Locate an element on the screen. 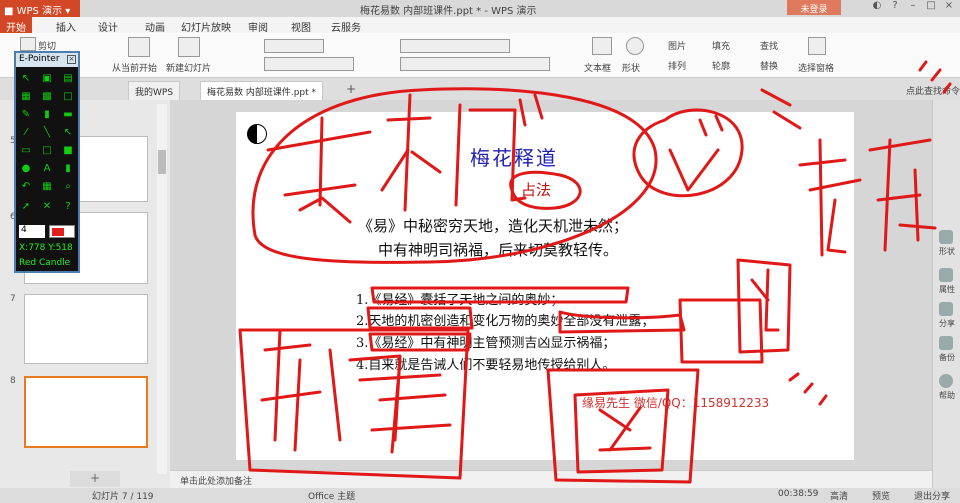 This screenshot has width=960, height=503. tab-view: 视图 is located at coordinates (301, 26).